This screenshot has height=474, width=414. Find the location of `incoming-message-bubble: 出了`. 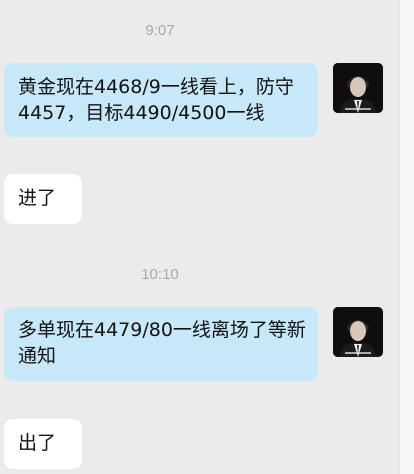

incoming-message-bubble: 出了 is located at coordinates (43, 444).